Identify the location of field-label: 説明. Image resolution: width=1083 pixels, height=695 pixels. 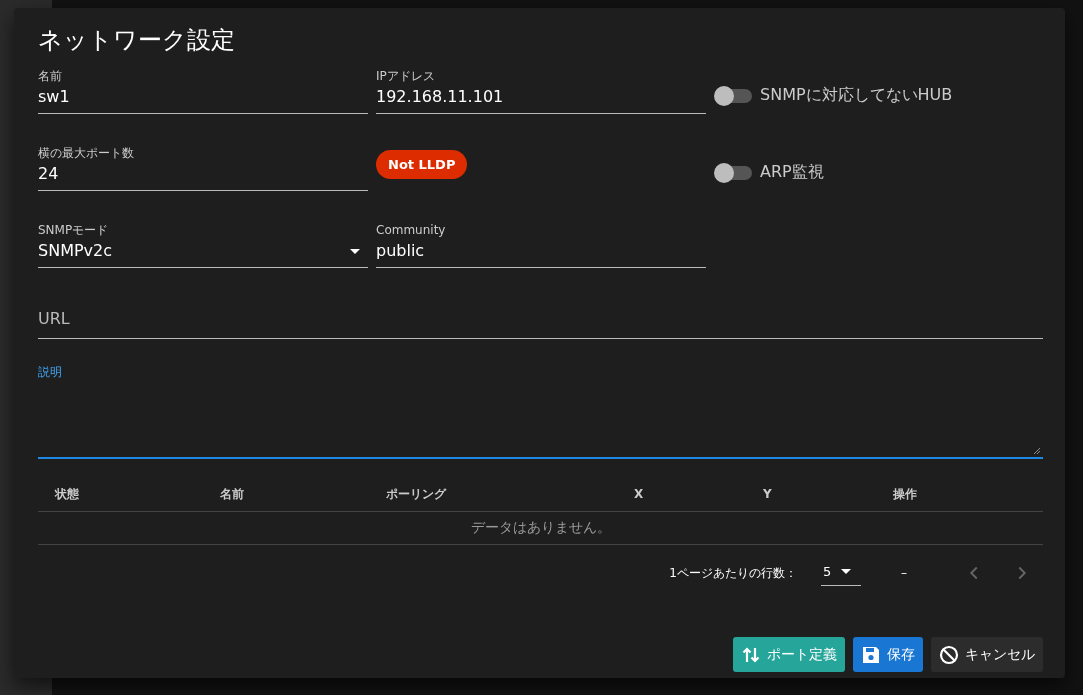
(50, 372).